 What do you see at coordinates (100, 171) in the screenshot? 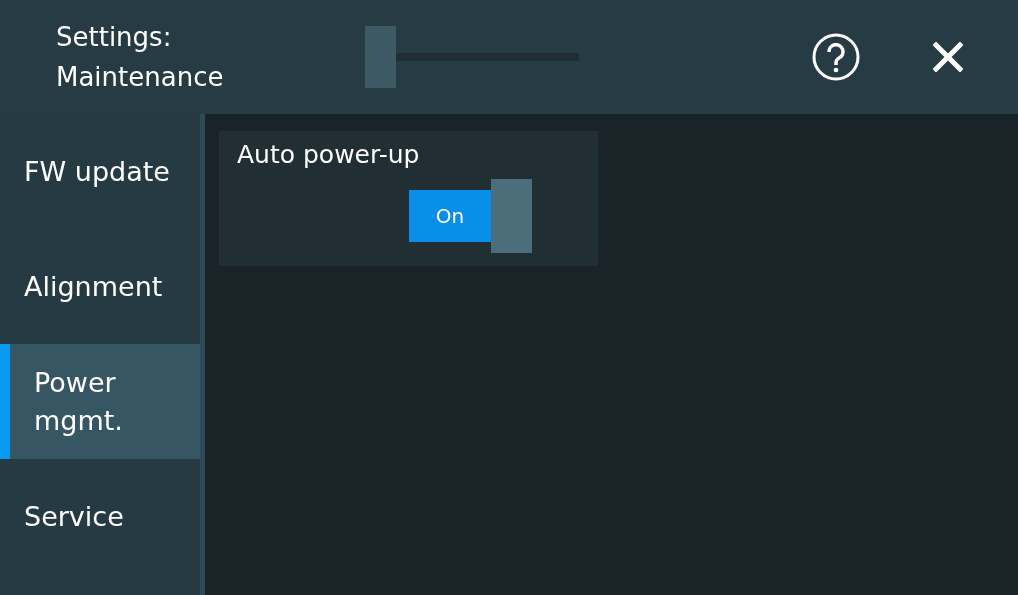
I see `sidebar-tab: FW update` at bounding box center [100, 171].